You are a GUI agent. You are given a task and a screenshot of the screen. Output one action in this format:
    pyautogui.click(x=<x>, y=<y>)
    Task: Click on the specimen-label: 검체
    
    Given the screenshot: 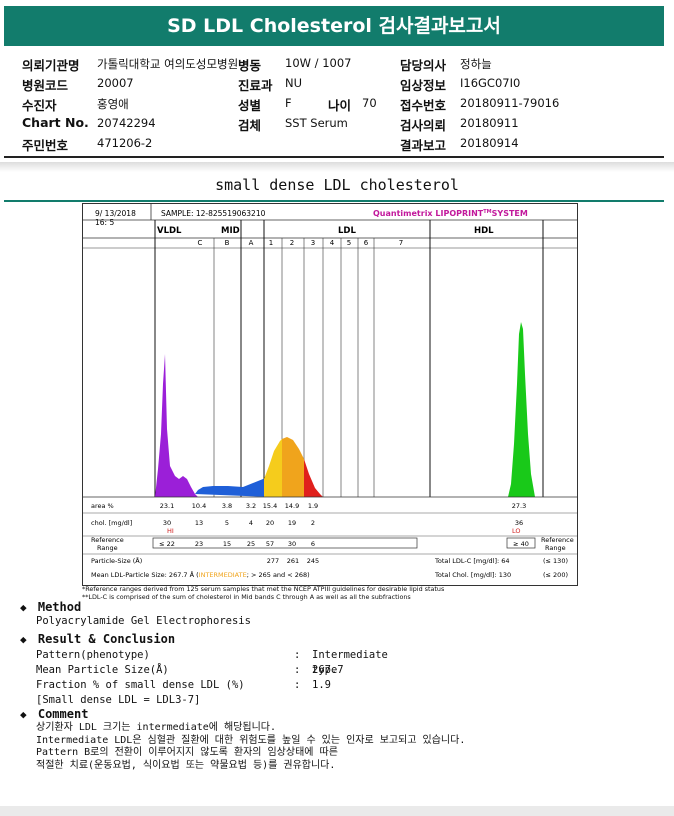 What is the action you would take?
    pyautogui.click(x=250, y=125)
    